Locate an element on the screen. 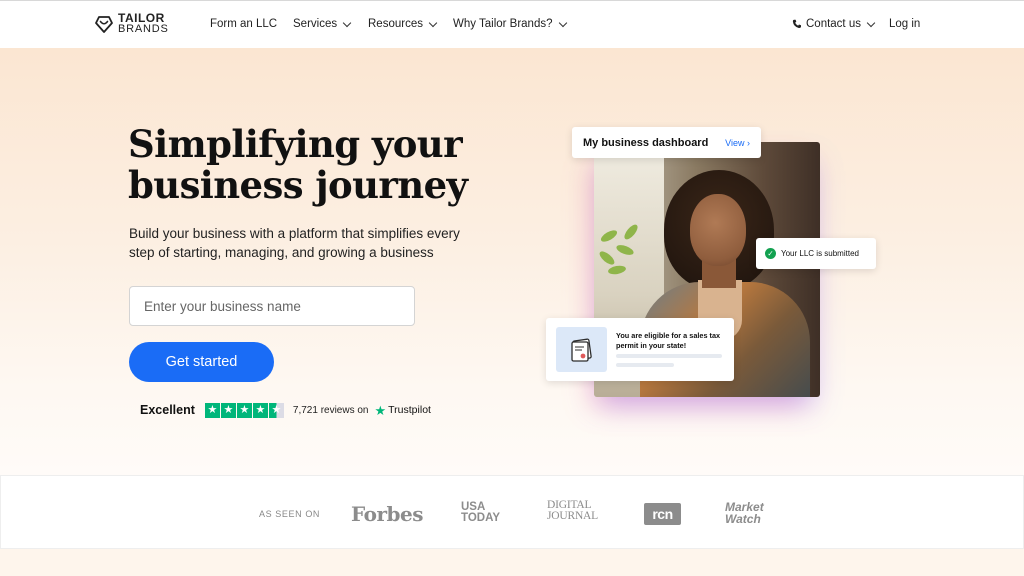  trustpilot-logo: ★ Trustpilot is located at coordinates (403, 410).